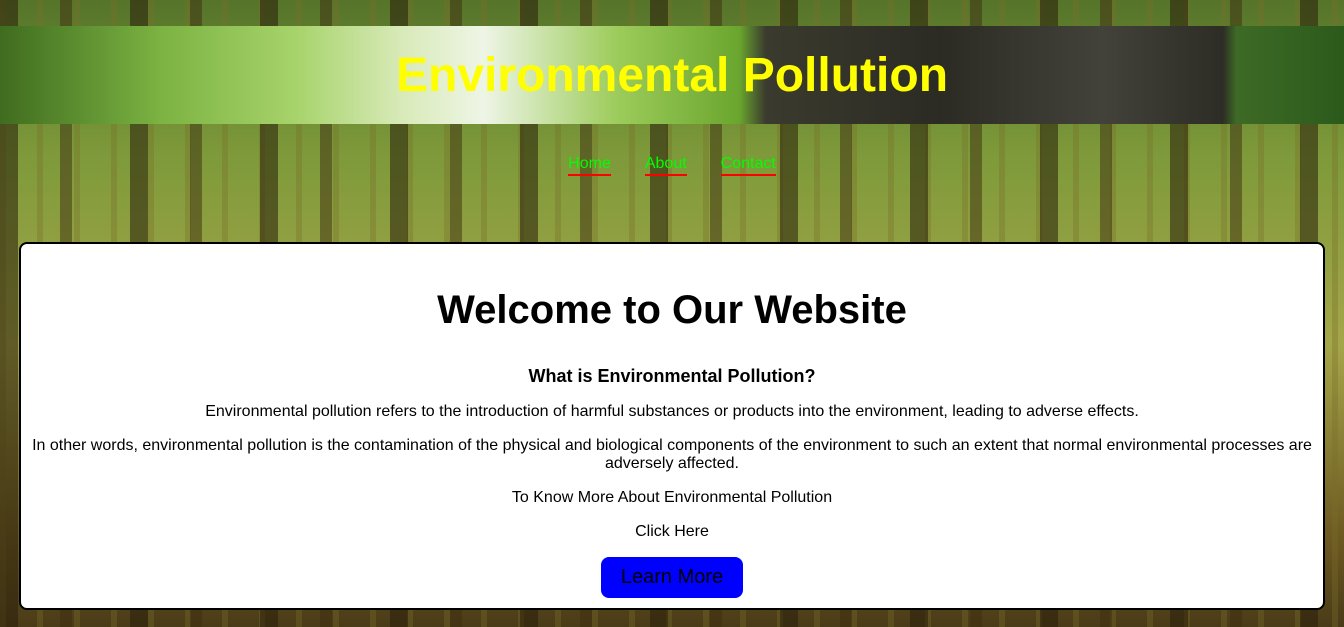 Image resolution: width=1344 pixels, height=627 pixels. I want to click on nav-link-home: Home, so click(589, 165).